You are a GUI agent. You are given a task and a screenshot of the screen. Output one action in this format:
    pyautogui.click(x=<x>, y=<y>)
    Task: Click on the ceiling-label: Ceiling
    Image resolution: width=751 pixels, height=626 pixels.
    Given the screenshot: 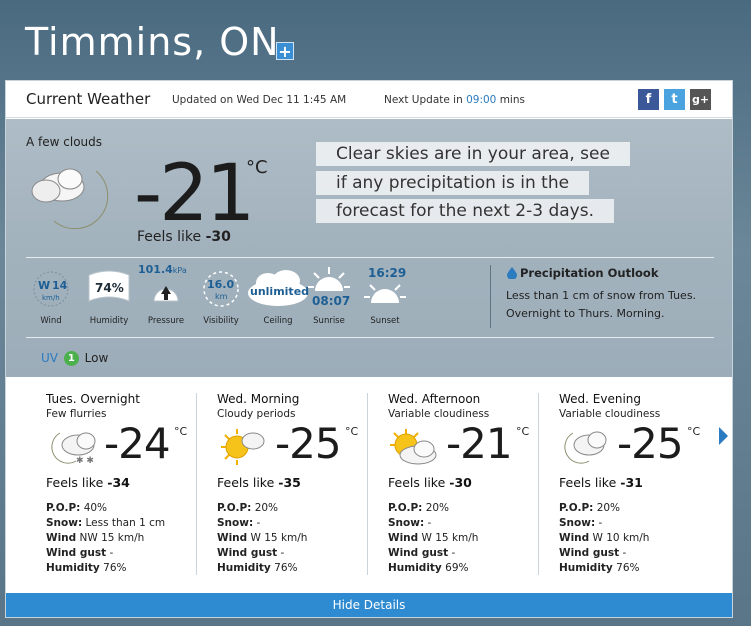 What is the action you would take?
    pyautogui.click(x=278, y=321)
    